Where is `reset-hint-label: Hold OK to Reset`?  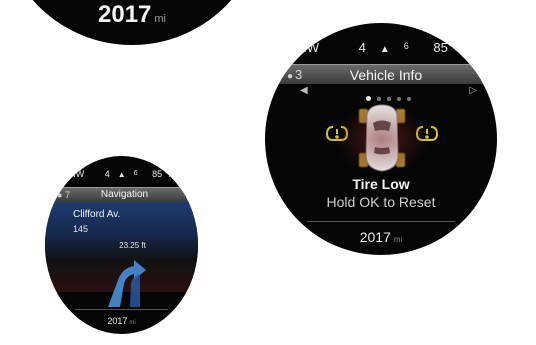
reset-hint-label: Hold OK to Reset is located at coordinates (381, 202).